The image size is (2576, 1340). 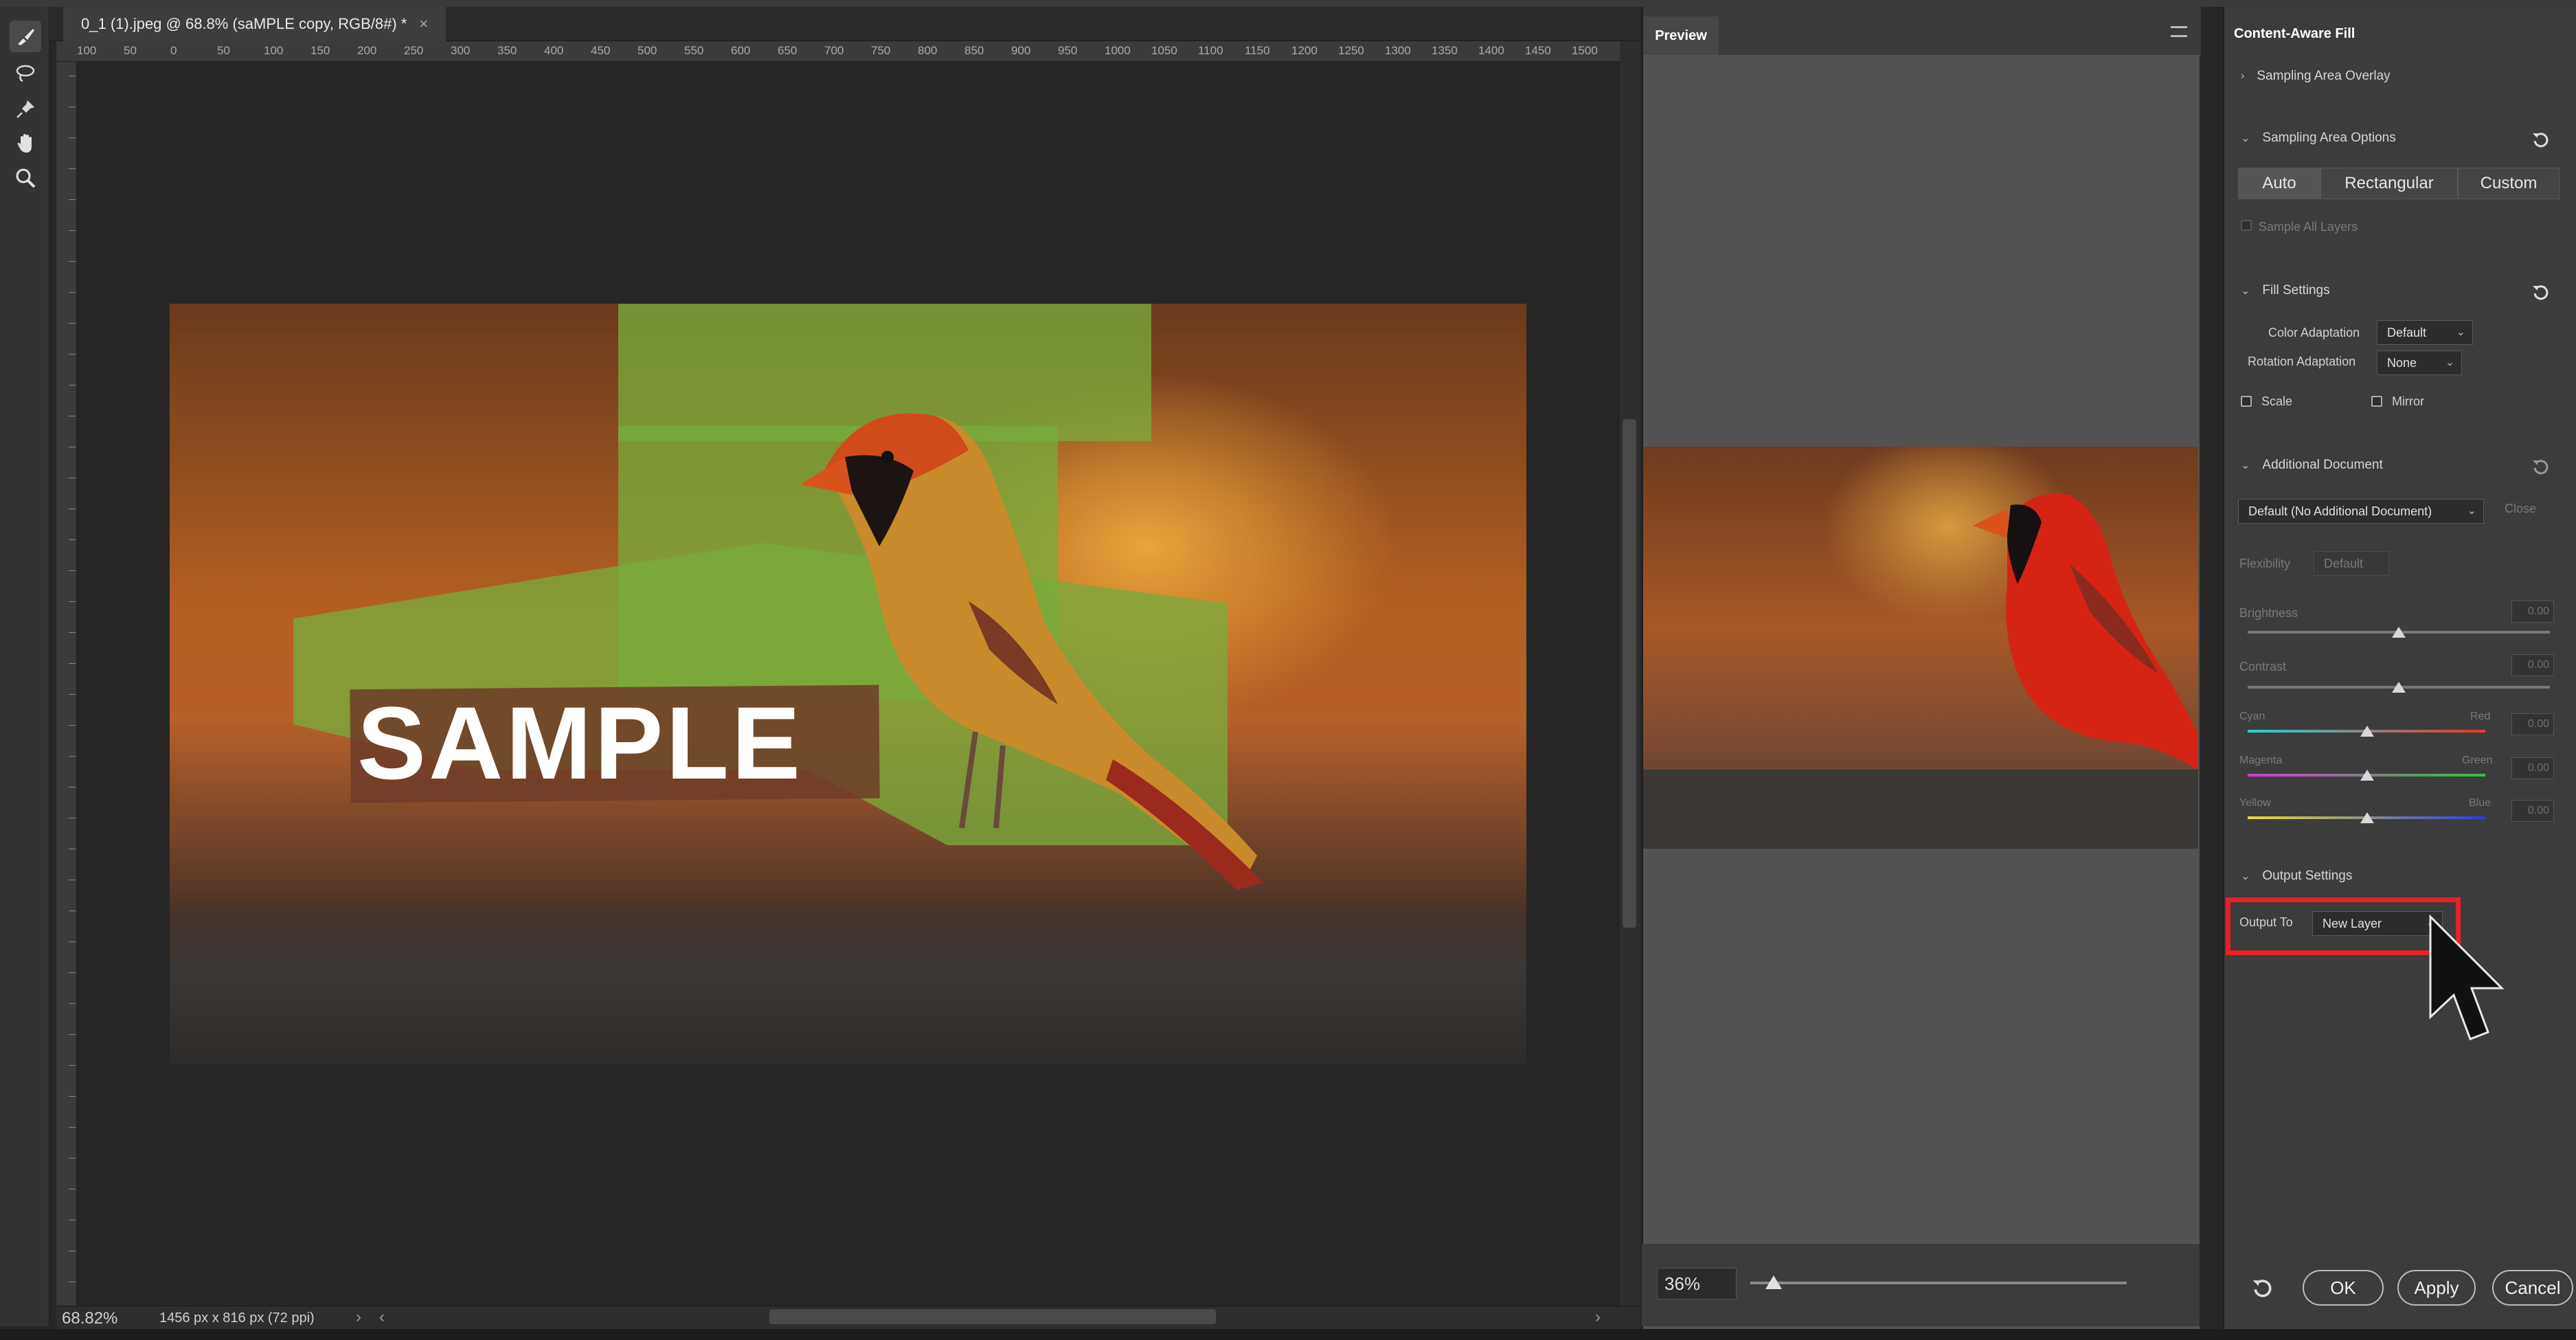 What do you see at coordinates (992, 1317) in the screenshot?
I see `horizontal-scroll-thumb` at bounding box center [992, 1317].